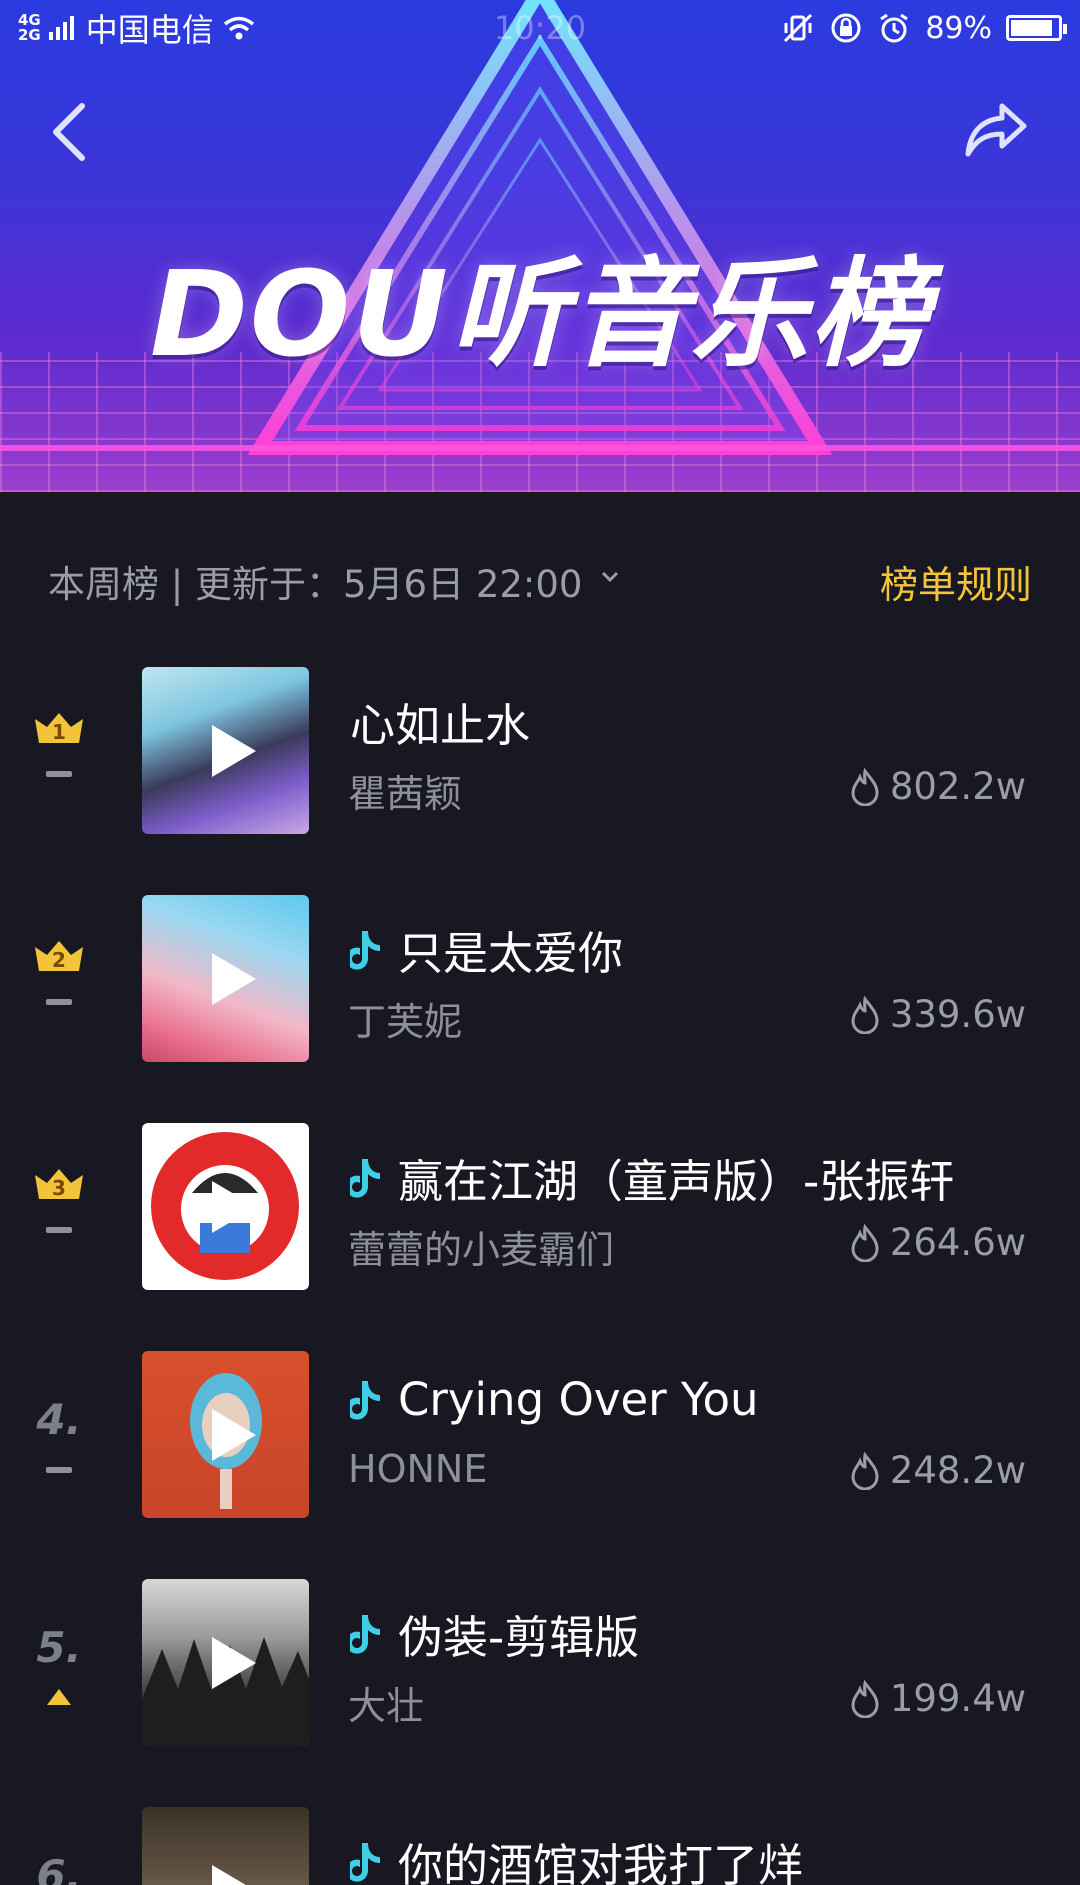 This screenshot has width=1080, height=1885. Describe the element at coordinates (798, 28) in the screenshot. I see `vibrate-mute-icon` at that location.